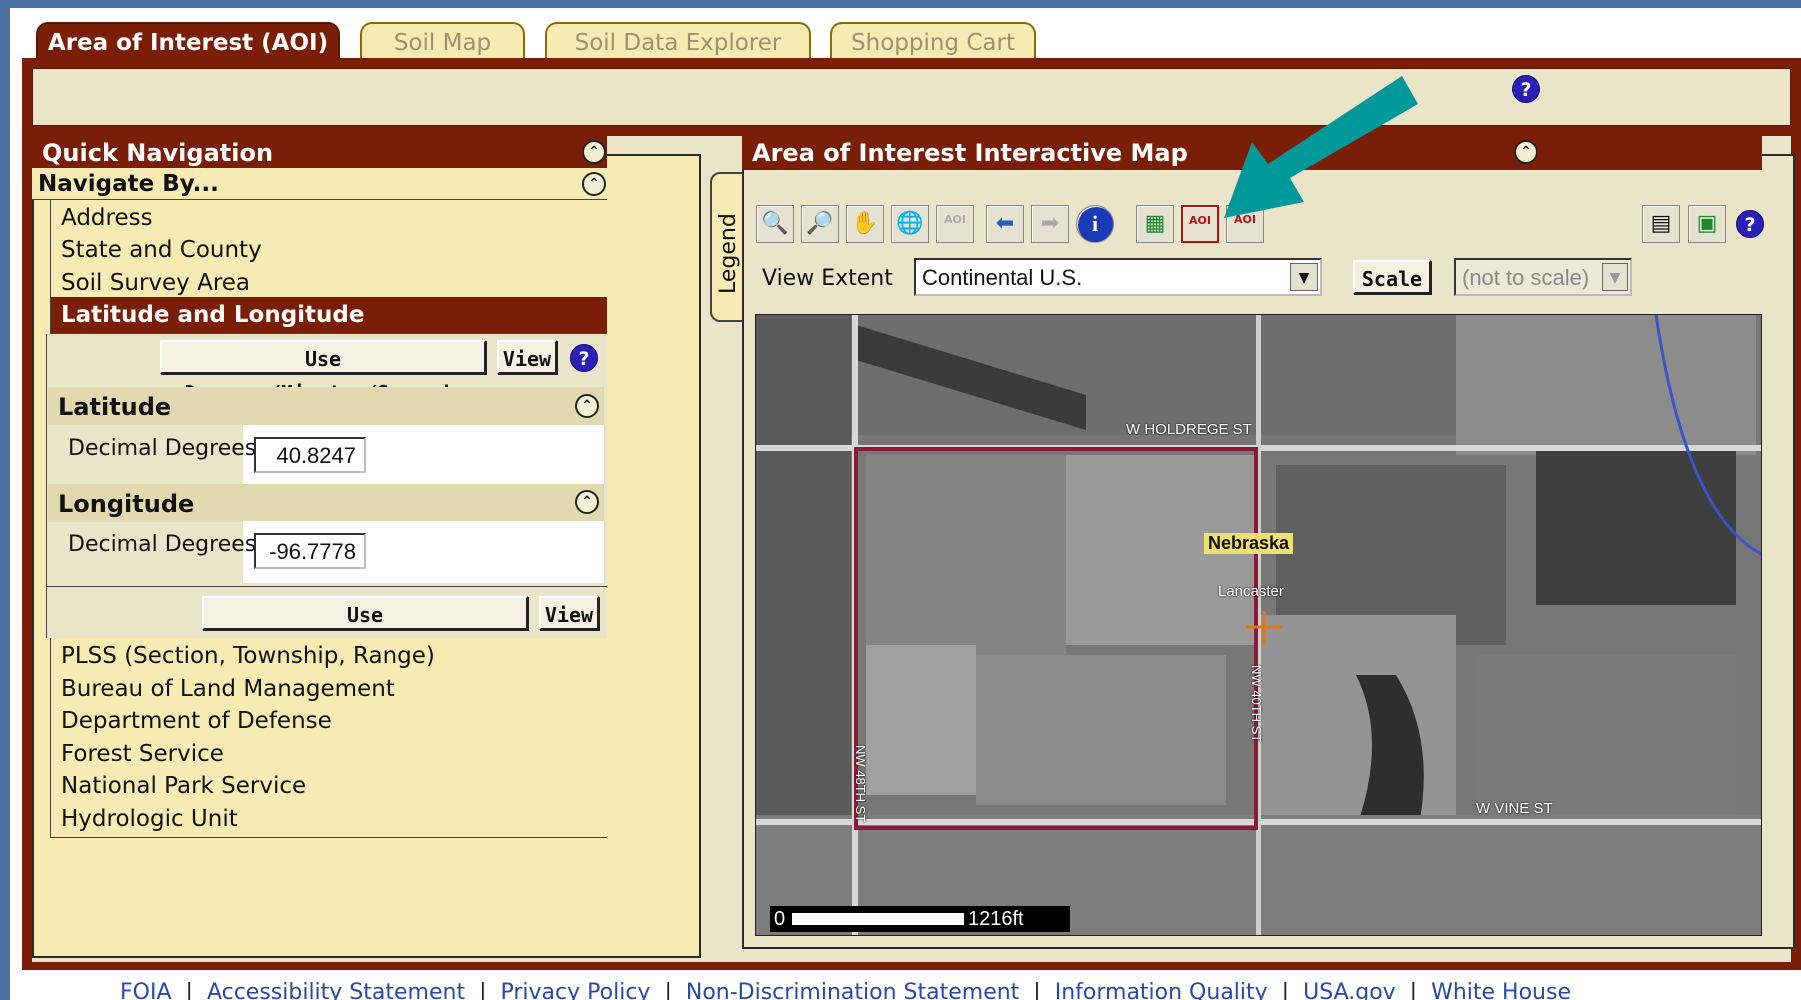 The width and height of the screenshot is (1801, 1000). I want to click on street-label-nw40: NW 40TH ST, so click(1256, 704).